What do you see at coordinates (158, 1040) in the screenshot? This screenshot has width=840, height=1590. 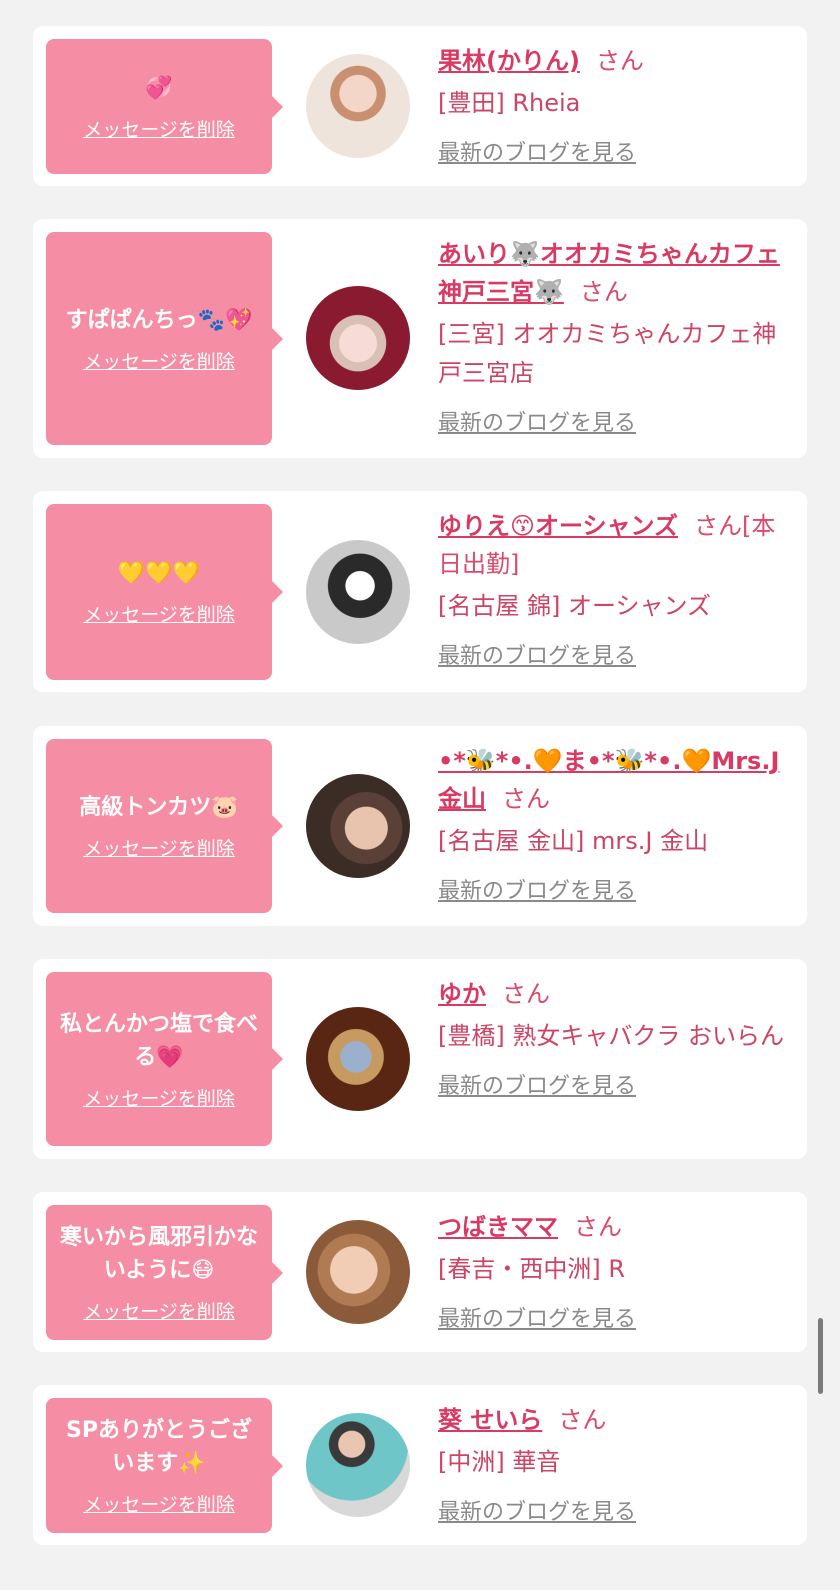 I see `message-text: 私とんかつ塩で食べる💗` at bounding box center [158, 1040].